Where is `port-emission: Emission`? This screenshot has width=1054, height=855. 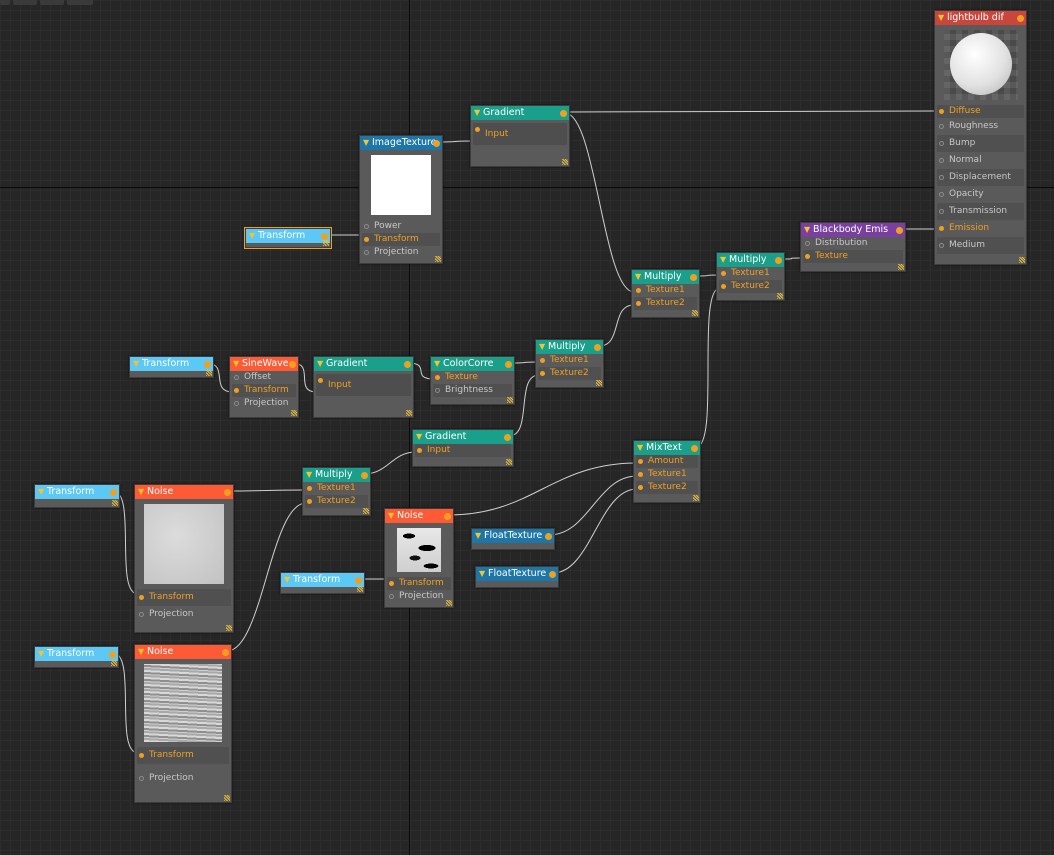 port-emission: Emission is located at coordinates (980, 228).